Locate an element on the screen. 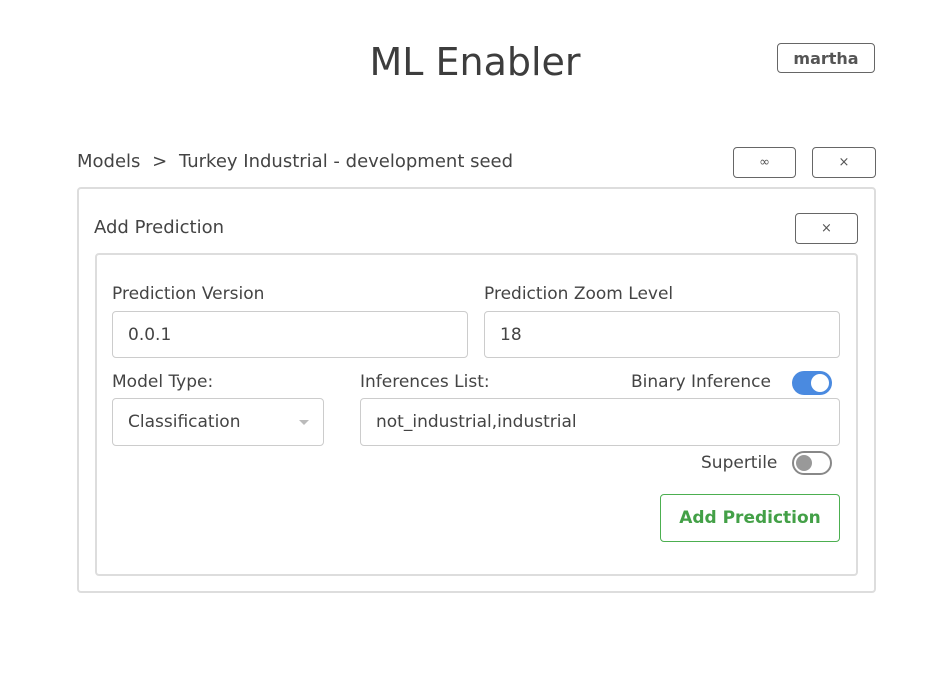 The width and height of the screenshot is (950, 674). close-model-button: × is located at coordinates (844, 162).